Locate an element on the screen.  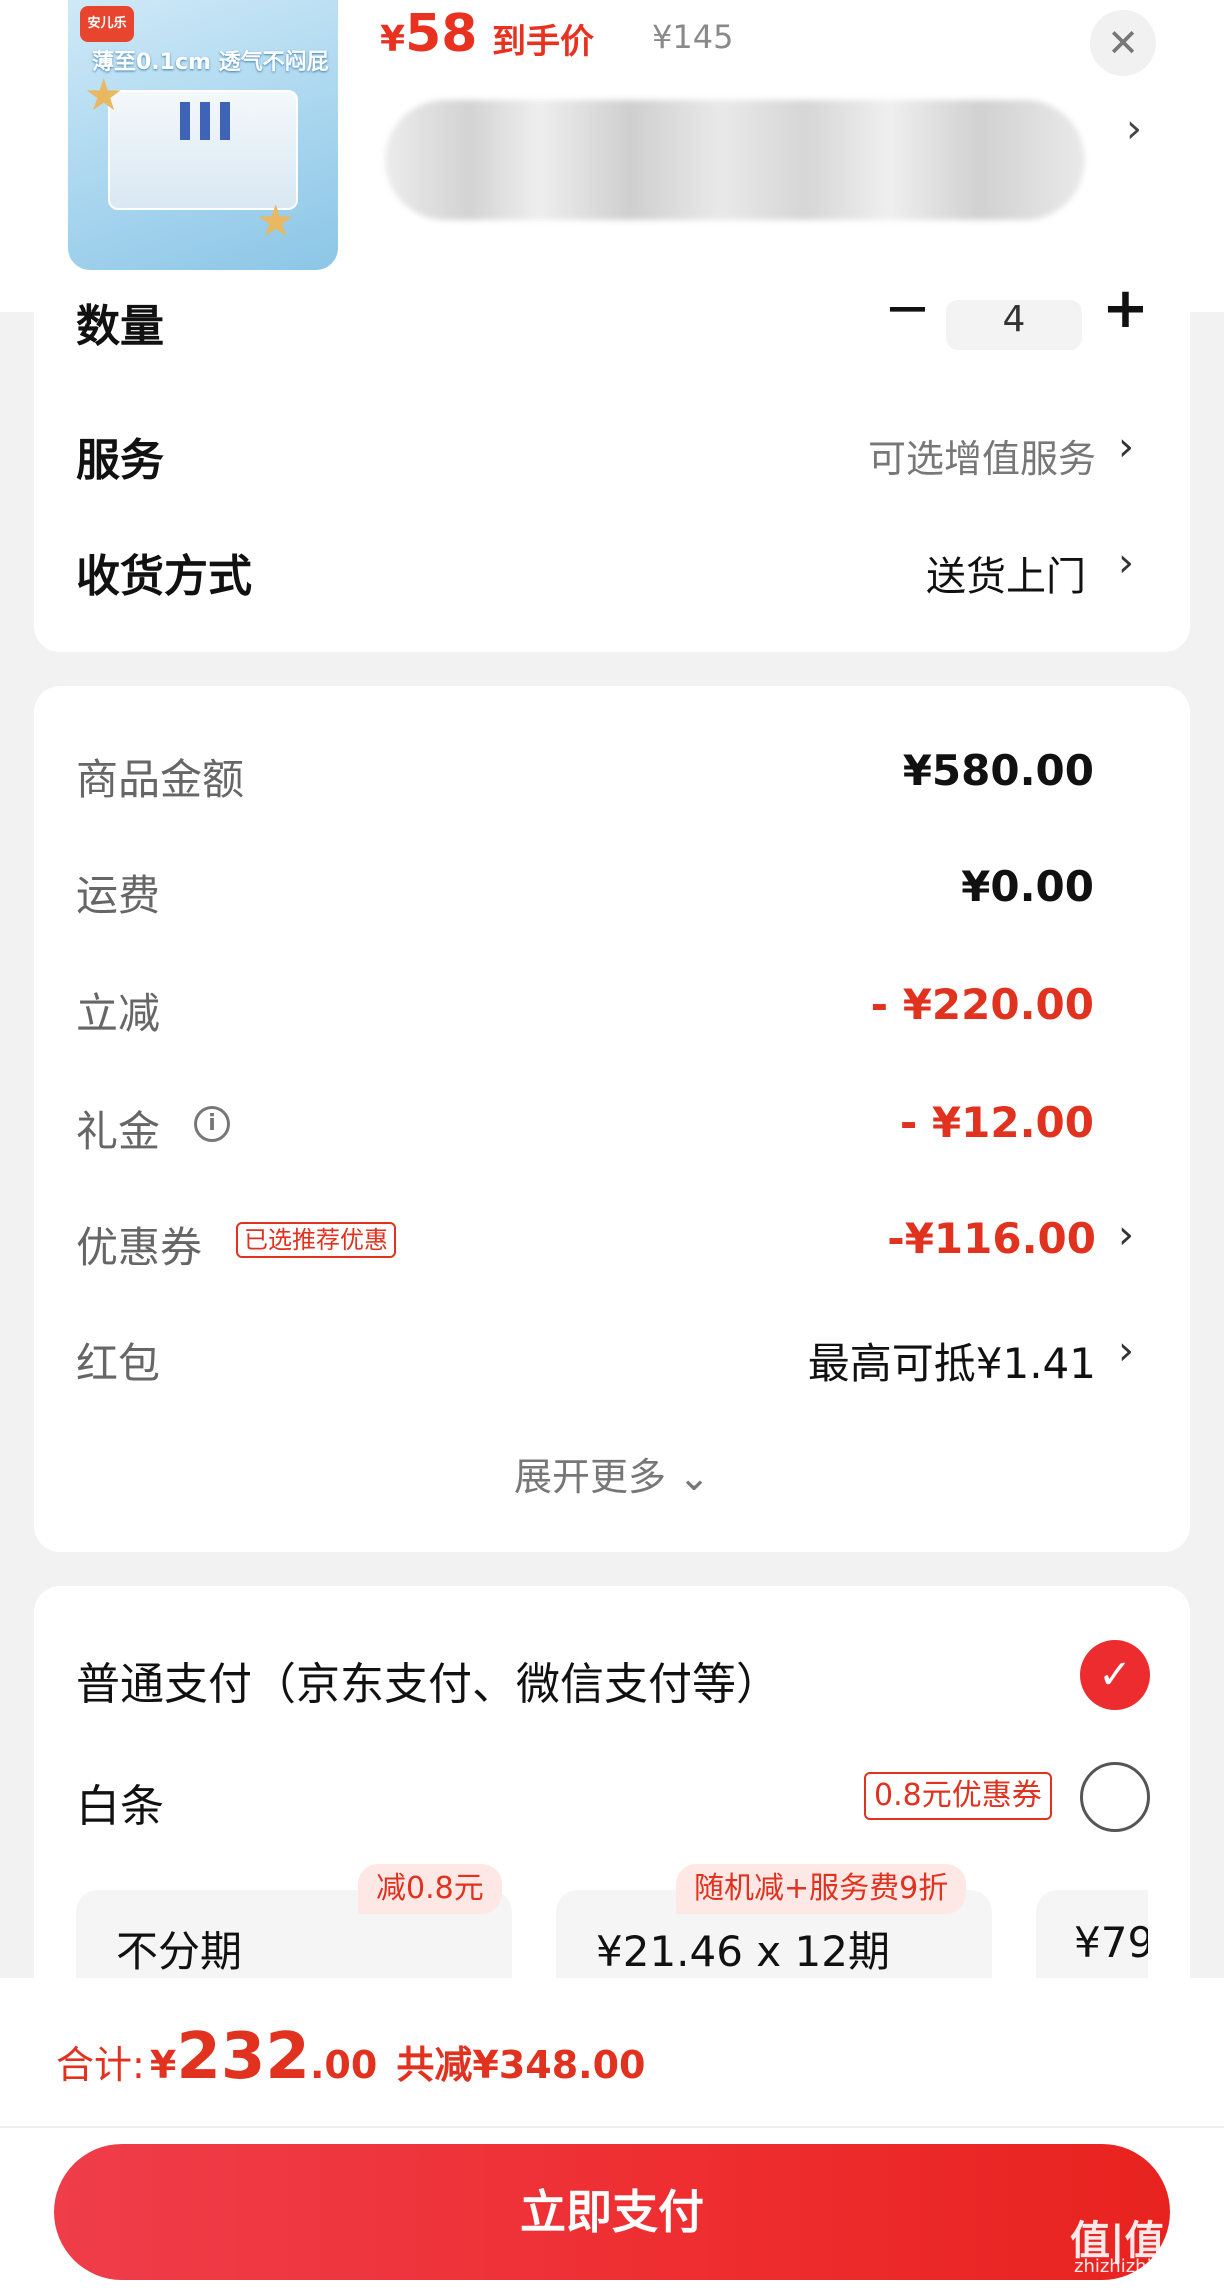
goods-amount-value: ¥580.00 is located at coordinates (998, 770).